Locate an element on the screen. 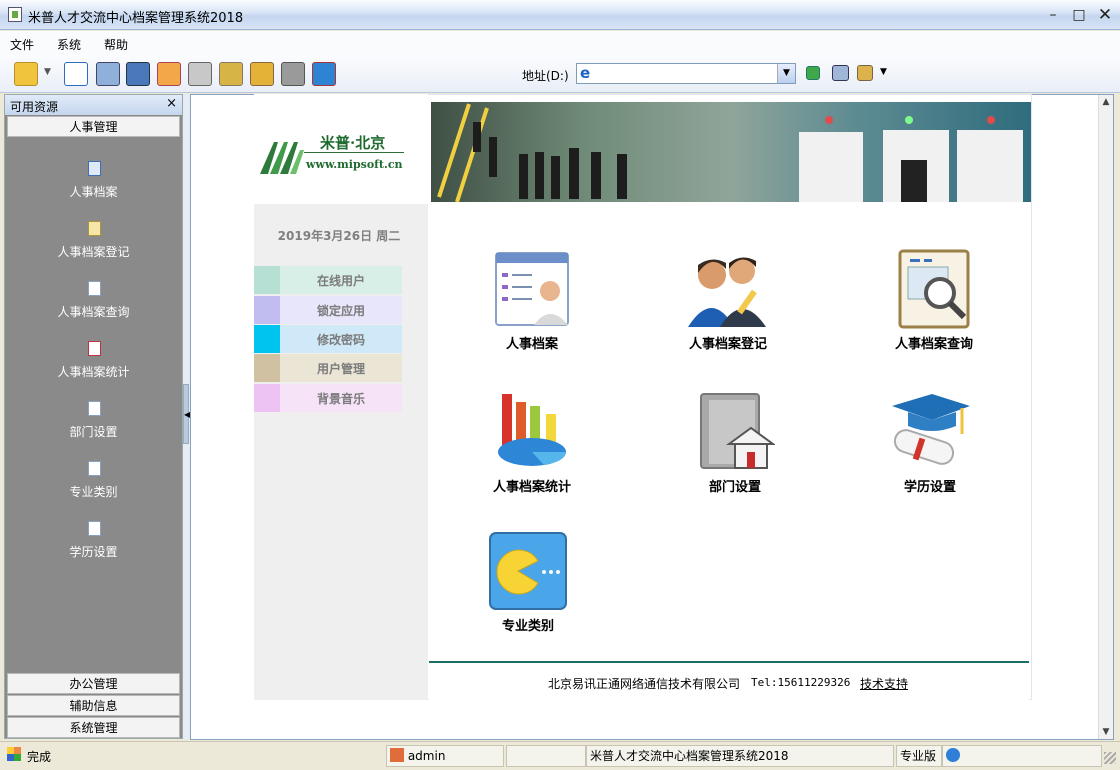 The width and height of the screenshot is (1120, 770). logo-url: www.mipsoft.cn is located at coordinates (354, 164).